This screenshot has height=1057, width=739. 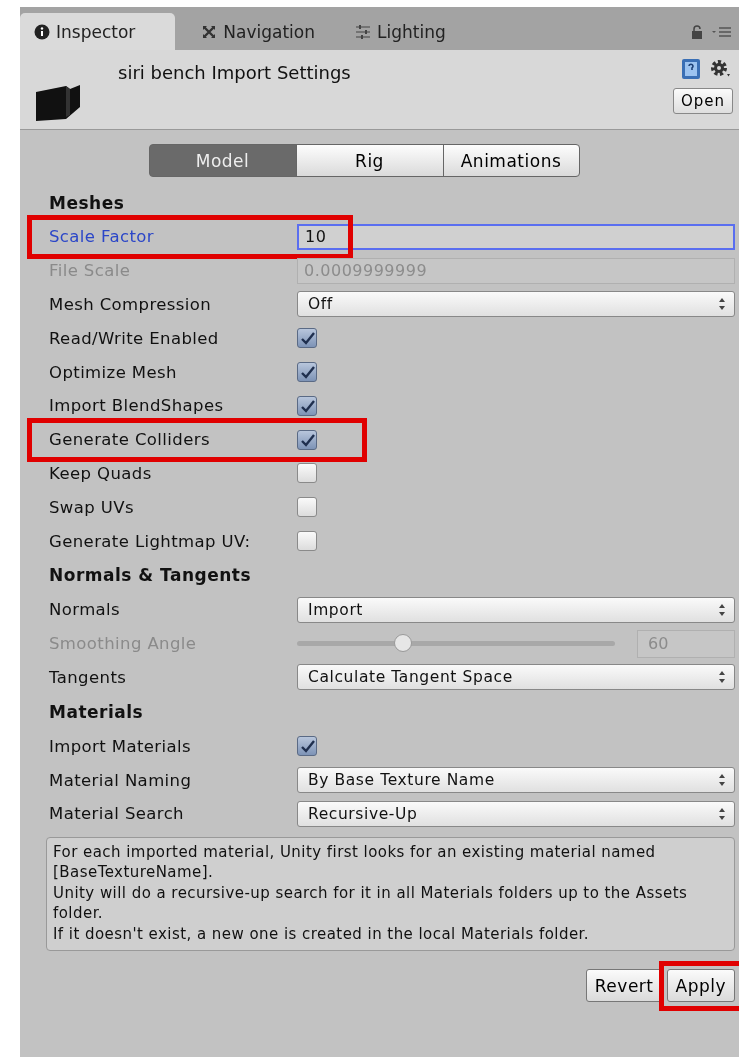 What do you see at coordinates (697, 31) in the screenshot?
I see `lock-icon` at bounding box center [697, 31].